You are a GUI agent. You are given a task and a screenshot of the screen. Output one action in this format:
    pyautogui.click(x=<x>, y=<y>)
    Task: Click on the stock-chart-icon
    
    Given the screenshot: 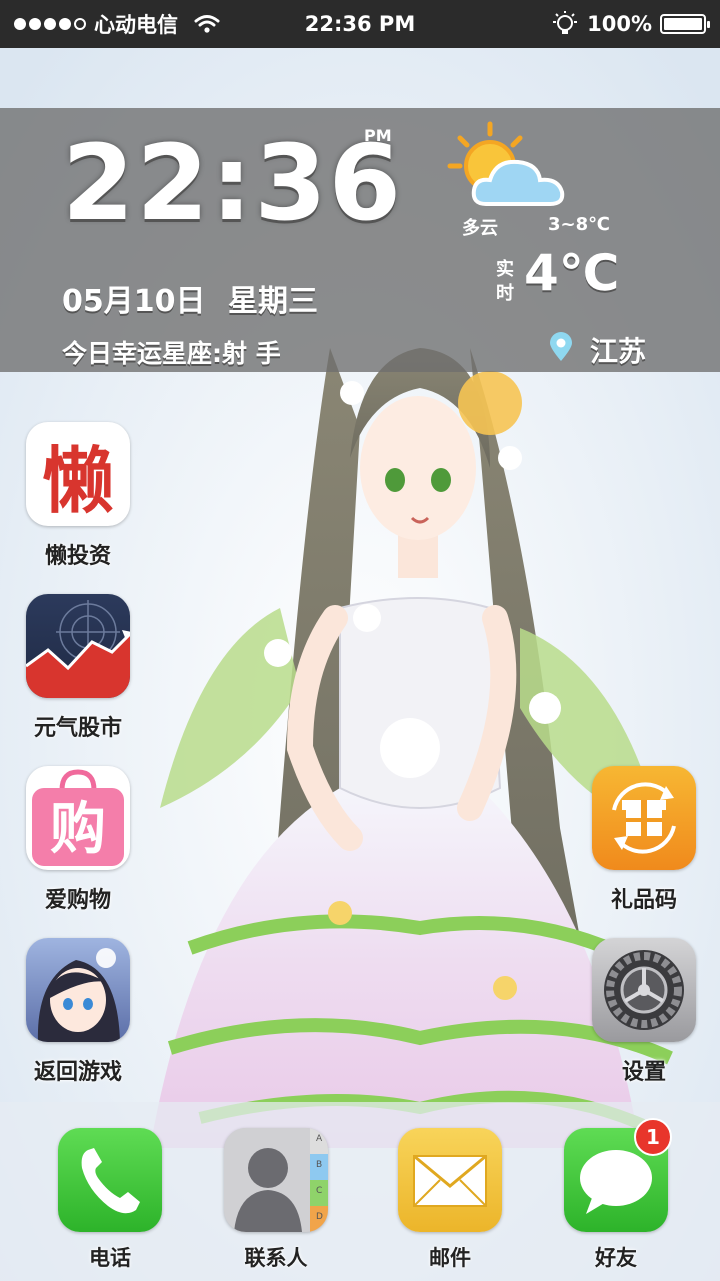 What is the action you would take?
    pyautogui.click(x=78, y=646)
    